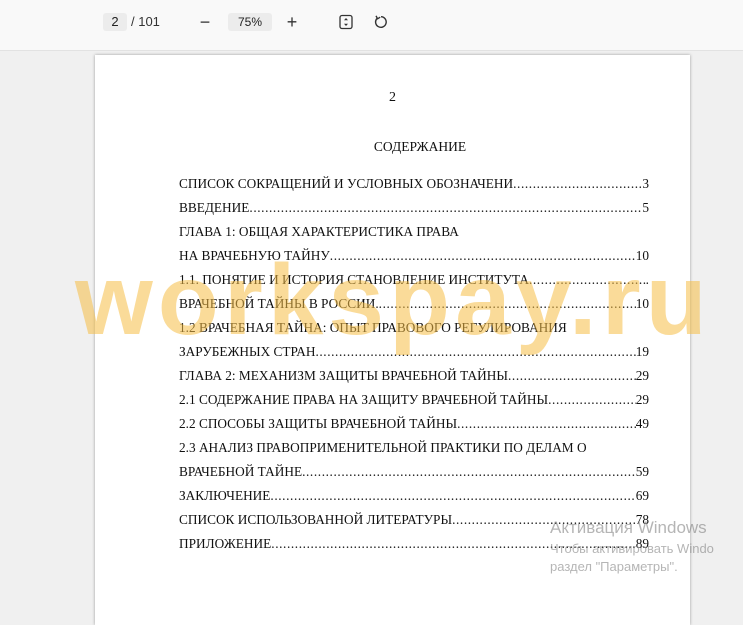 The height and width of the screenshot is (625, 743). Describe the element at coordinates (250, 22) in the screenshot. I see `zoom-level: 75%` at that location.